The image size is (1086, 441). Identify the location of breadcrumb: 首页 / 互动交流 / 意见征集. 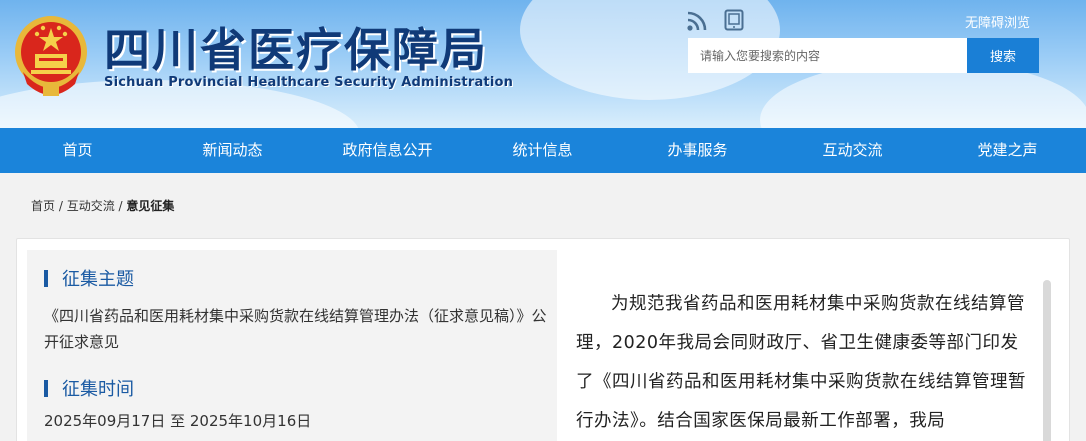
(102, 205).